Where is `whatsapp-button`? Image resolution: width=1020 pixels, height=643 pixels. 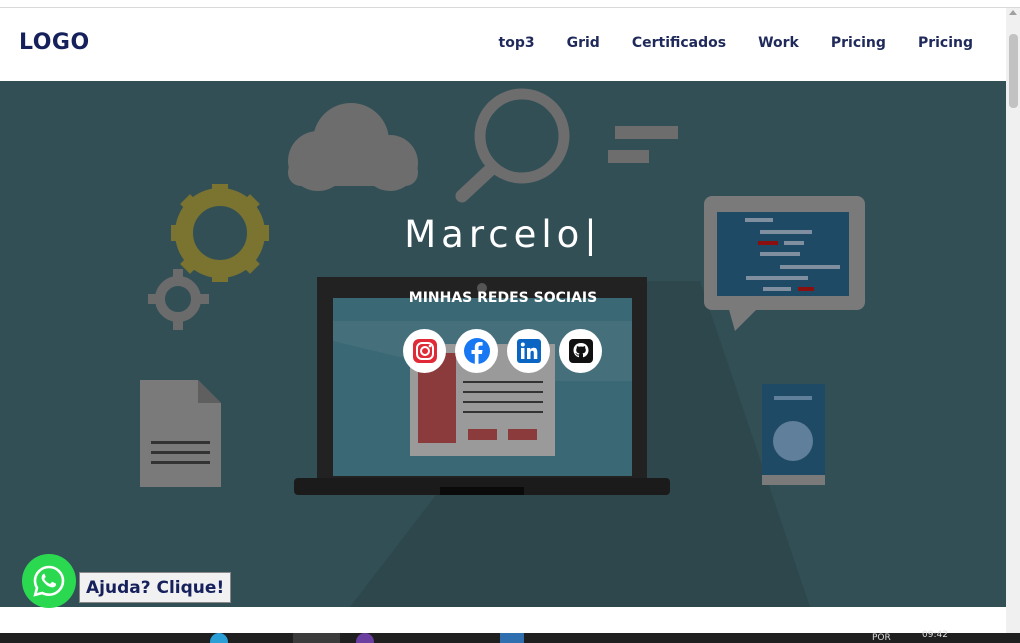
whatsapp-button is located at coordinates (49, 581).